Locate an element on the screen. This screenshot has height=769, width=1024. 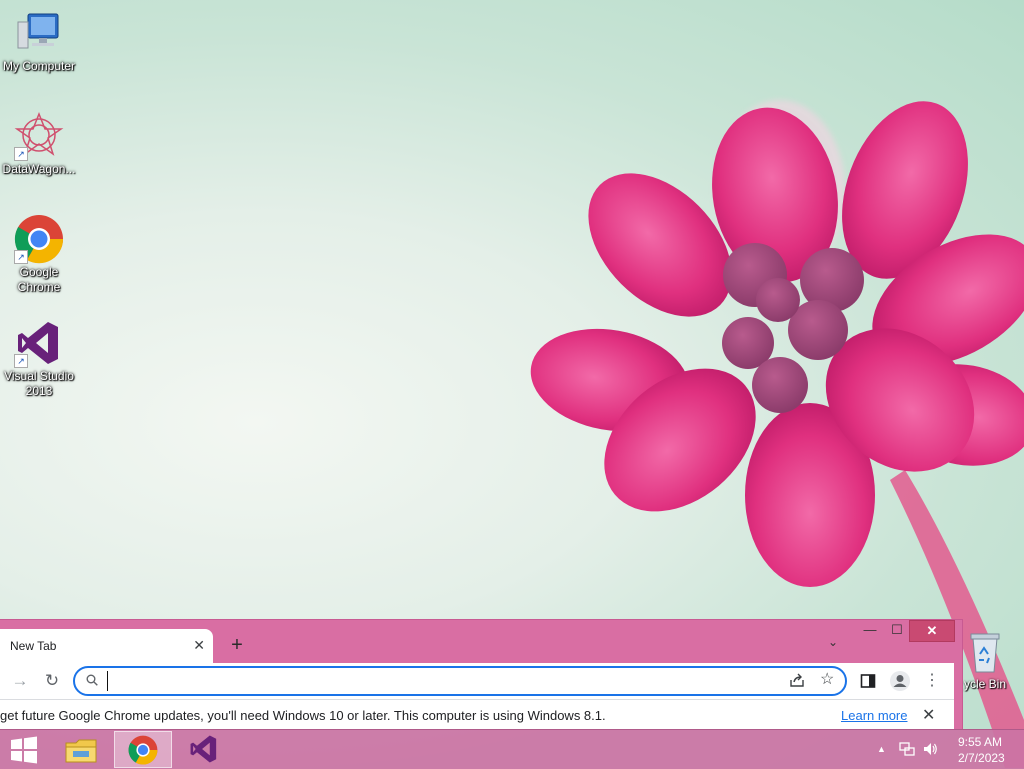
learn-more-link: Learn more is located at coordinates (874, 715).